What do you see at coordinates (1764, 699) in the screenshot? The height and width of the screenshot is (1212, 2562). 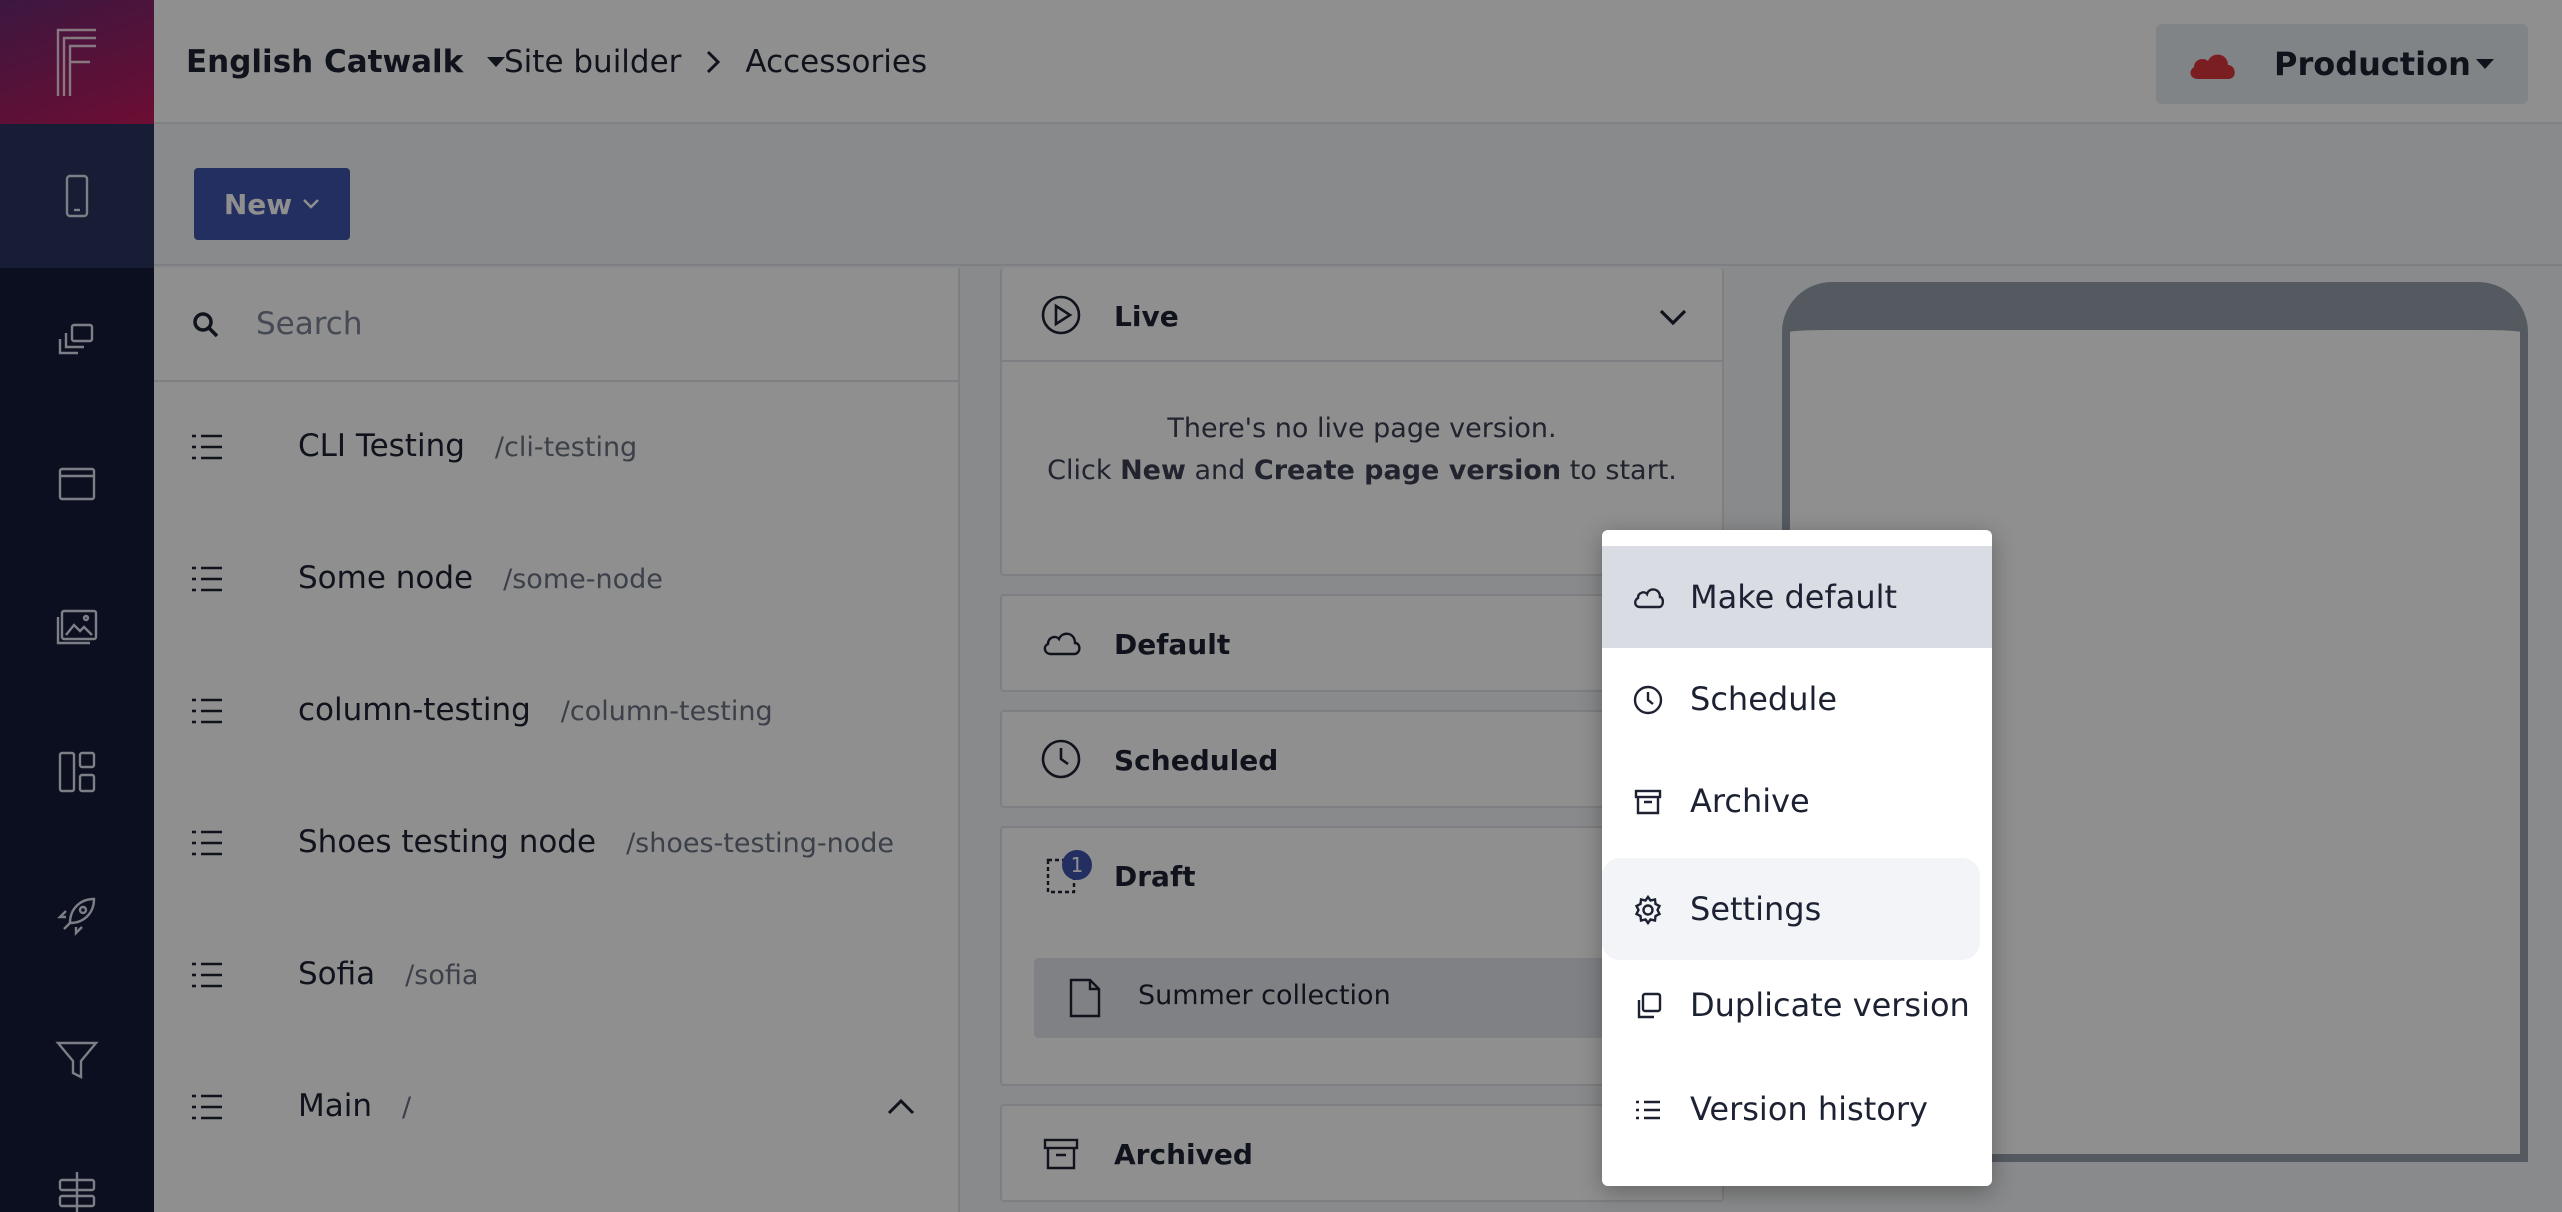 I see `menu-label: Schedule` at bounding box center [1764, 699].